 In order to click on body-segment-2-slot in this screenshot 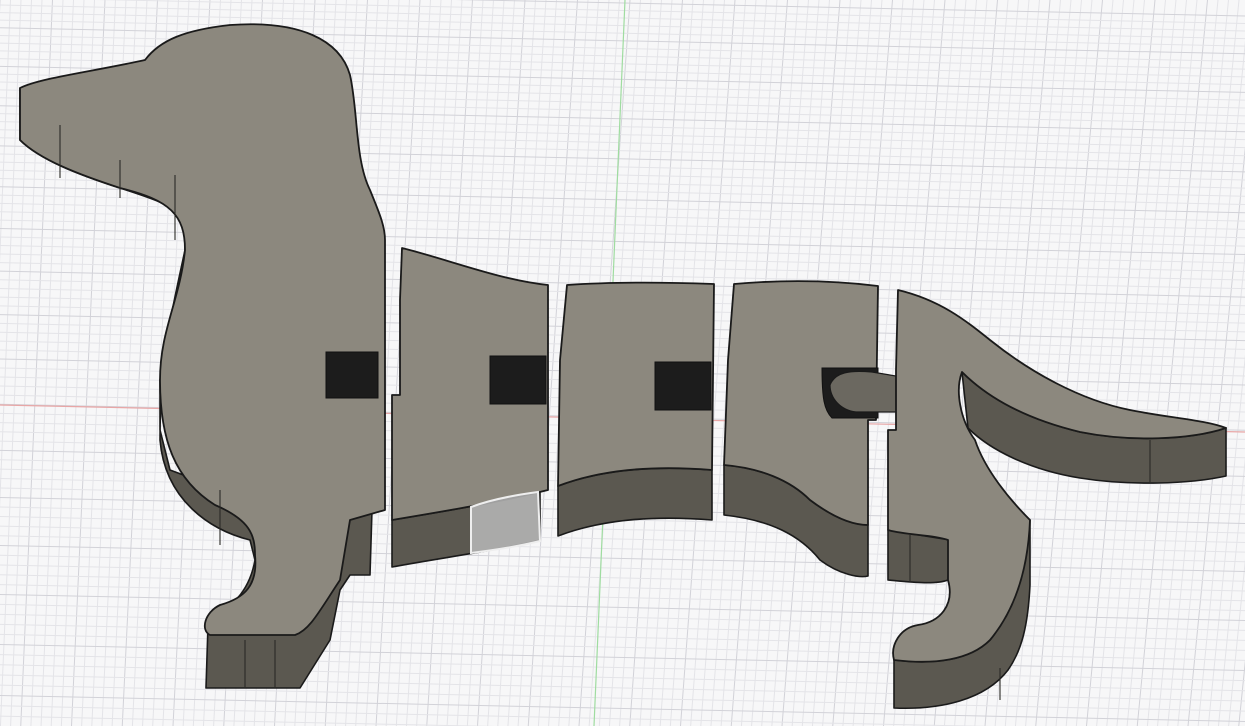, I will do `click(683, 386)`.